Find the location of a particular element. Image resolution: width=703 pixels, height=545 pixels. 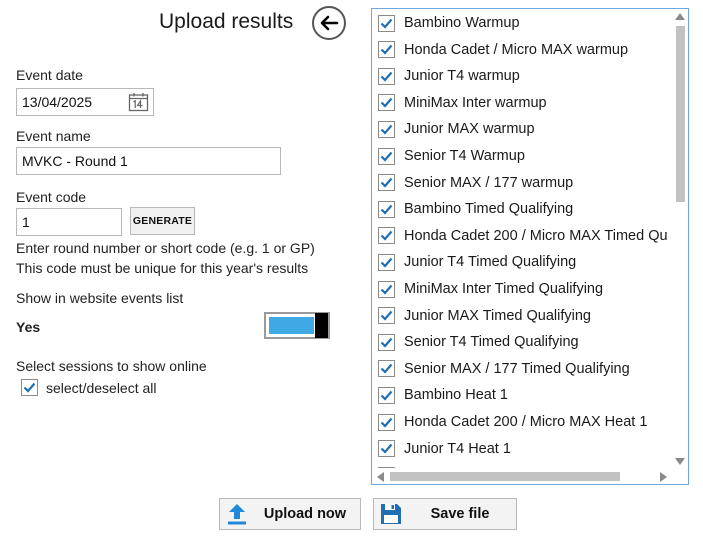

session-label: Honda Cadet / Micro MAX warmup is located at coordinates (516, 49).